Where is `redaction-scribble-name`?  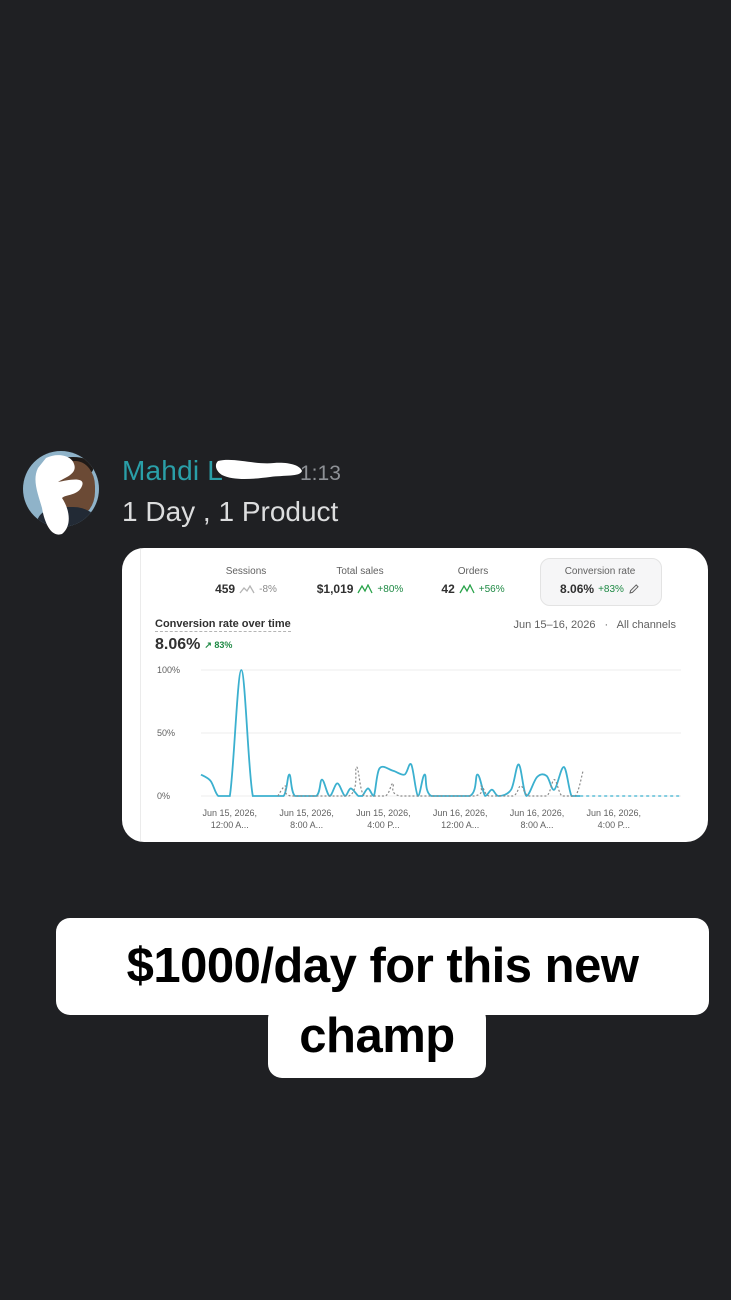
redaction-scribble-name is located at coordinates (258, 469).